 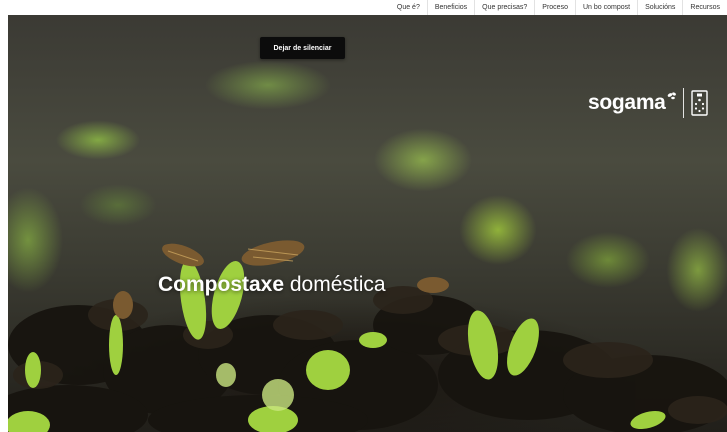 What do you see at coordinates (627, 102) in the screenshot?
I see `logo-text: sogama` at bounding box center [627, 102].